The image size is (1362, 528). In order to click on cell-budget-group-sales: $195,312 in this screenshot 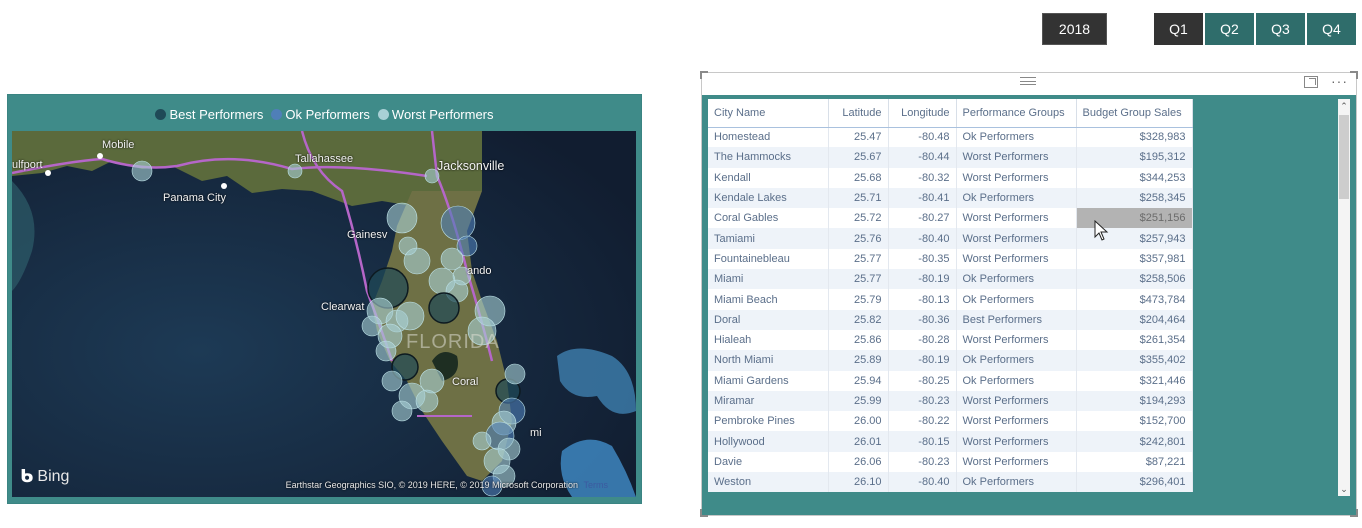, I will do `click(1134, 157)`.